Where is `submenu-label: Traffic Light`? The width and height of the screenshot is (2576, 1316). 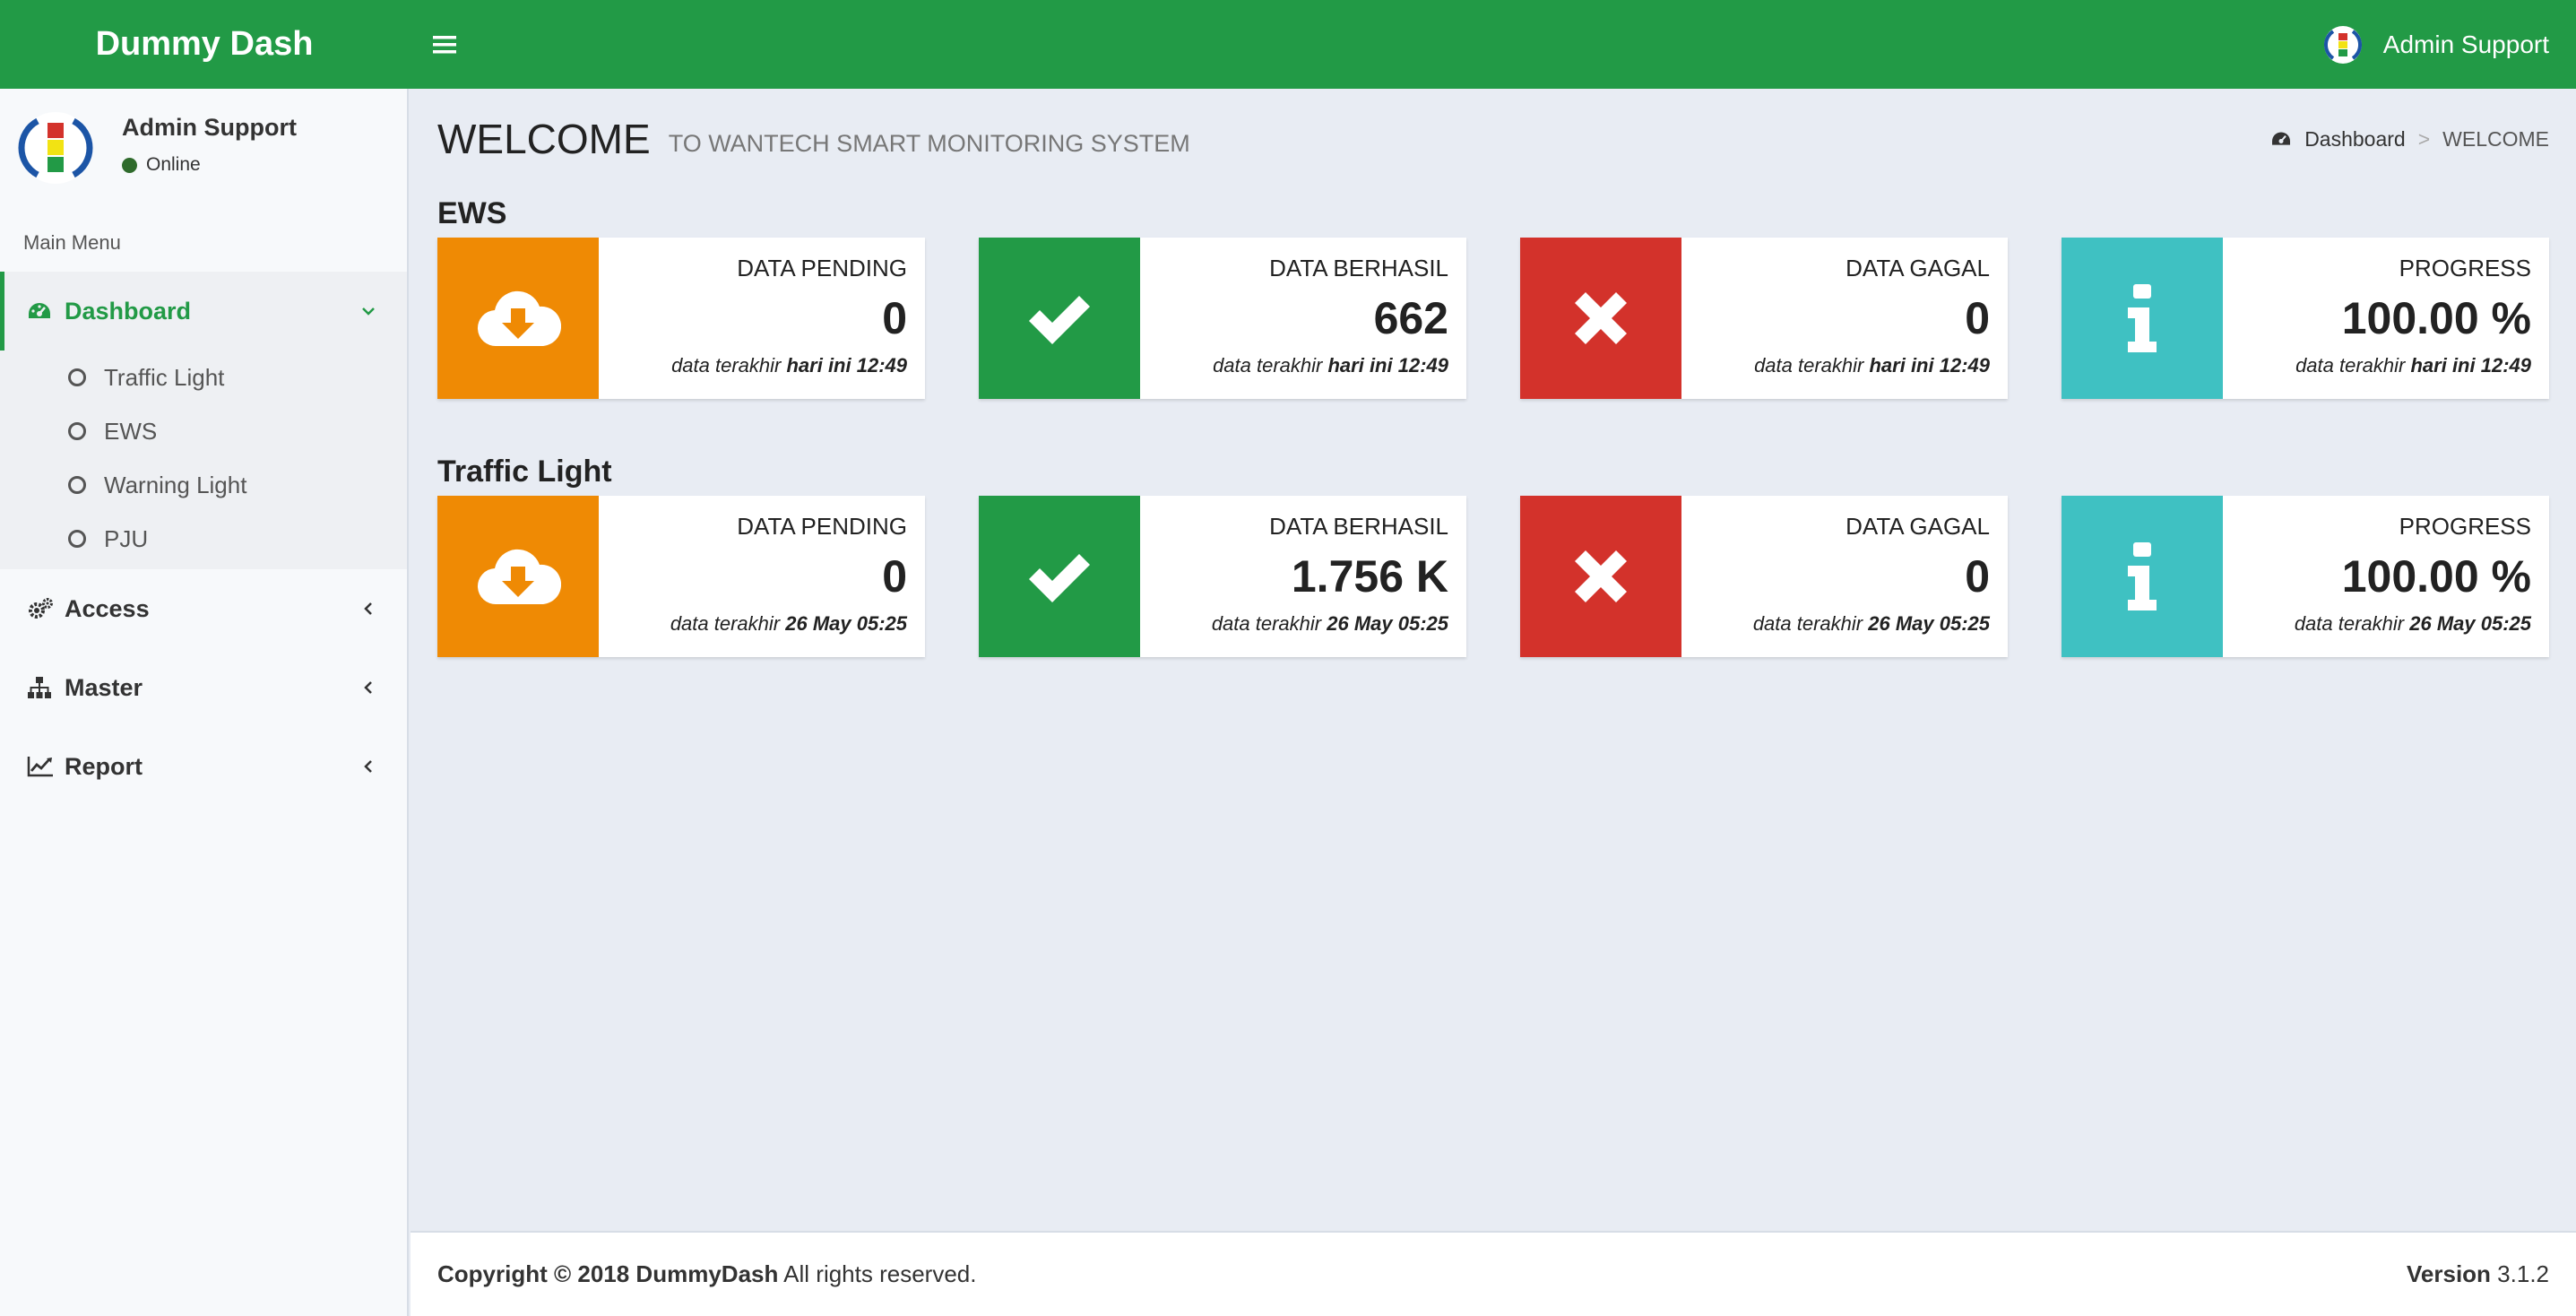 submenu-label: Traffic Light is located at coordinates (164, 377).